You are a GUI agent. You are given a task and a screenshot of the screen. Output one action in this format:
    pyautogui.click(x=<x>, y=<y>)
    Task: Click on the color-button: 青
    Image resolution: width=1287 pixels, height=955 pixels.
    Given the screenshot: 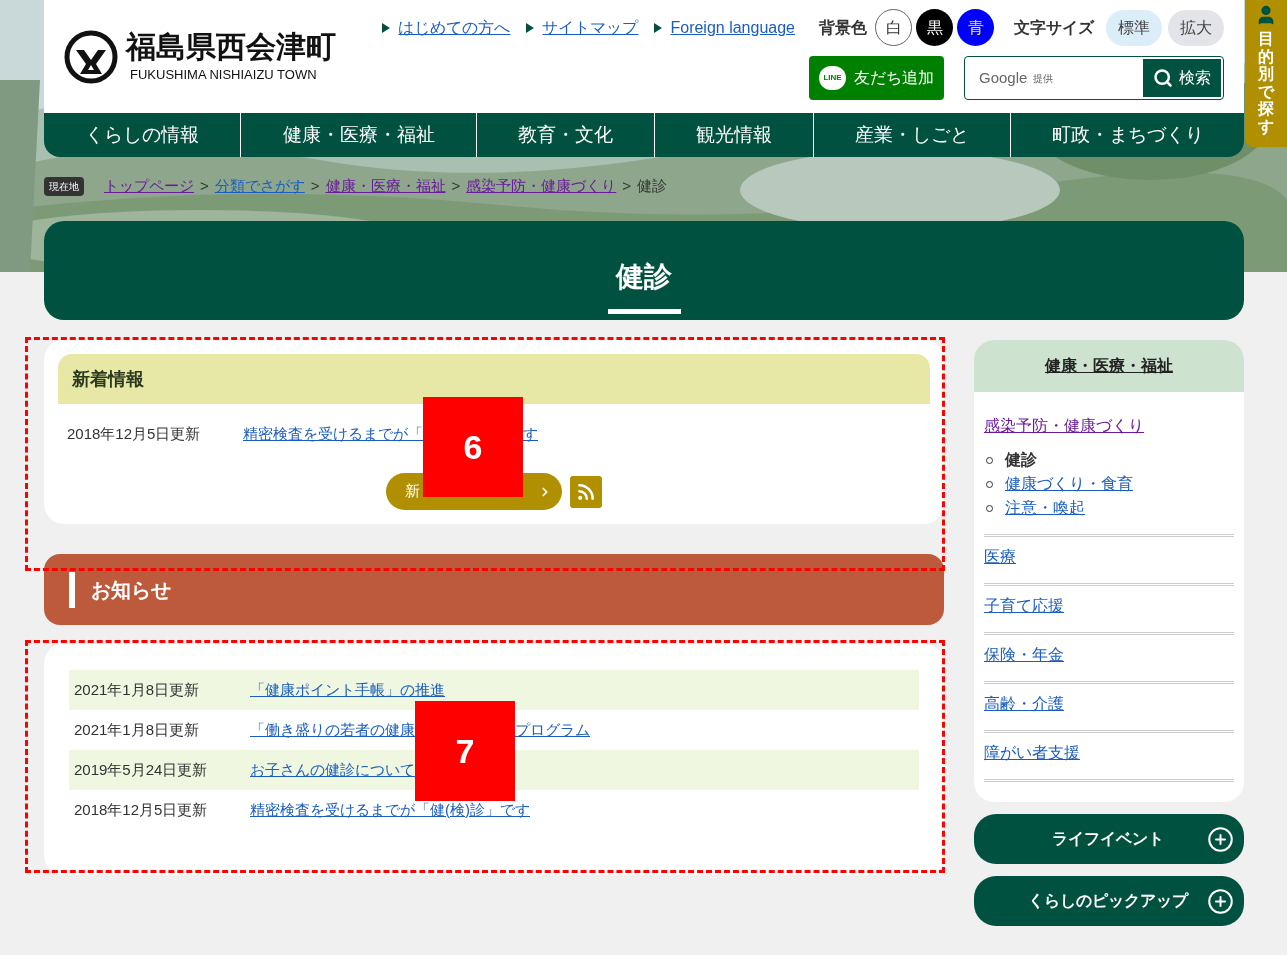 What is the action you would take?
    pyautogui.click(x=975, y=27)
    